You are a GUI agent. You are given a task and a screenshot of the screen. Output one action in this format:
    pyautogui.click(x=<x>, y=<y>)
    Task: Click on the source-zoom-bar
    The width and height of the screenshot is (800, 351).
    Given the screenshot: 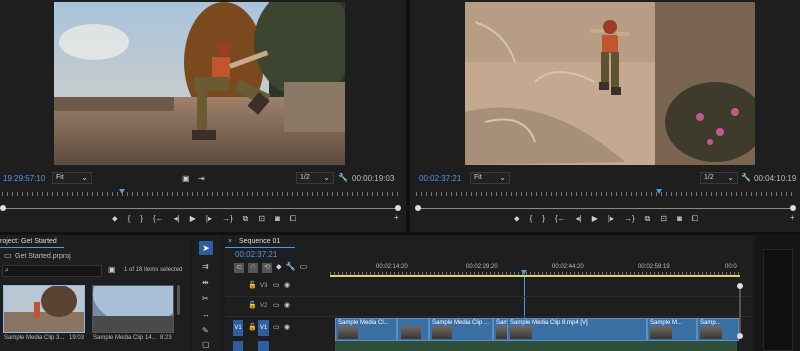 What is the action you would take?
    pyautogui.click(x=200, y=208)
    